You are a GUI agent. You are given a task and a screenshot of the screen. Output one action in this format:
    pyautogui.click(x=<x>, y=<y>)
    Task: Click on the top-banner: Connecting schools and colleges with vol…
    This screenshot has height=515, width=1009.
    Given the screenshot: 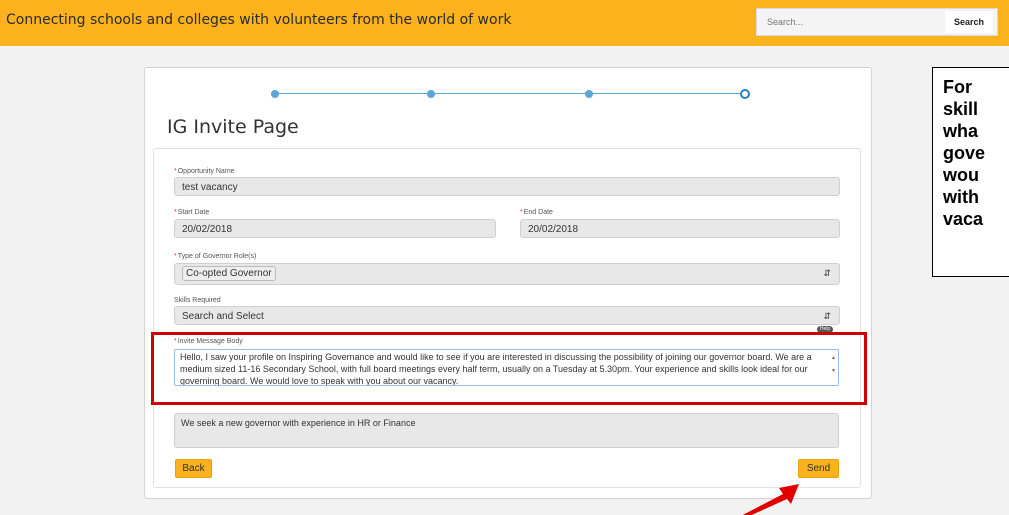 What is the action you would take?
    pyautogui.click(x=504, y=23)
    